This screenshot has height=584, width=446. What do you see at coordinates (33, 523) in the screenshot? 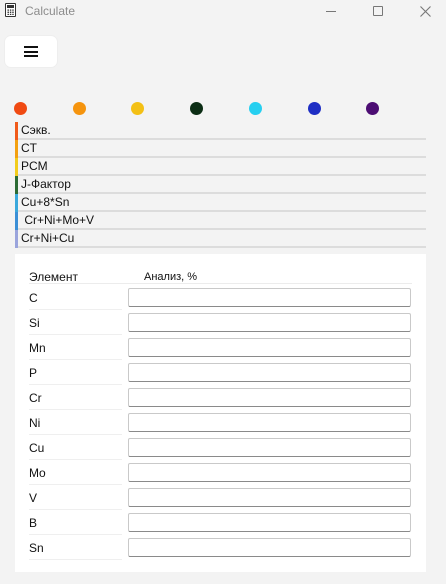
I see `element-label: B` at bounding box center [33, 523].